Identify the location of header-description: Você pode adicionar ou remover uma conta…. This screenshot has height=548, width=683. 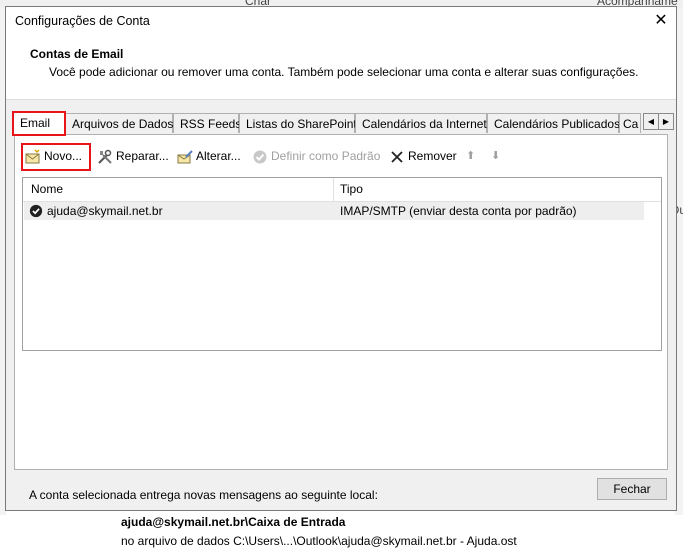
(344, 72).